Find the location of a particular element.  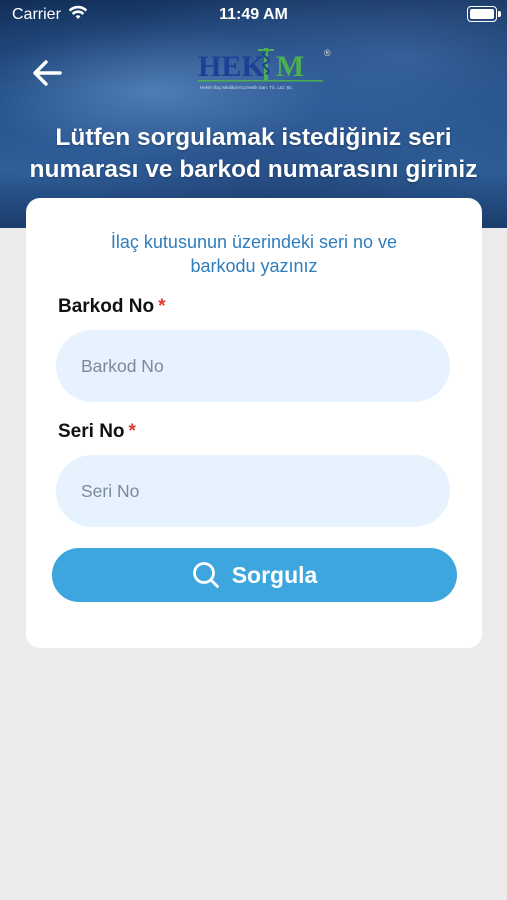

status-bar: Carrier 11:49 AM is located at coordinates (253, 15).